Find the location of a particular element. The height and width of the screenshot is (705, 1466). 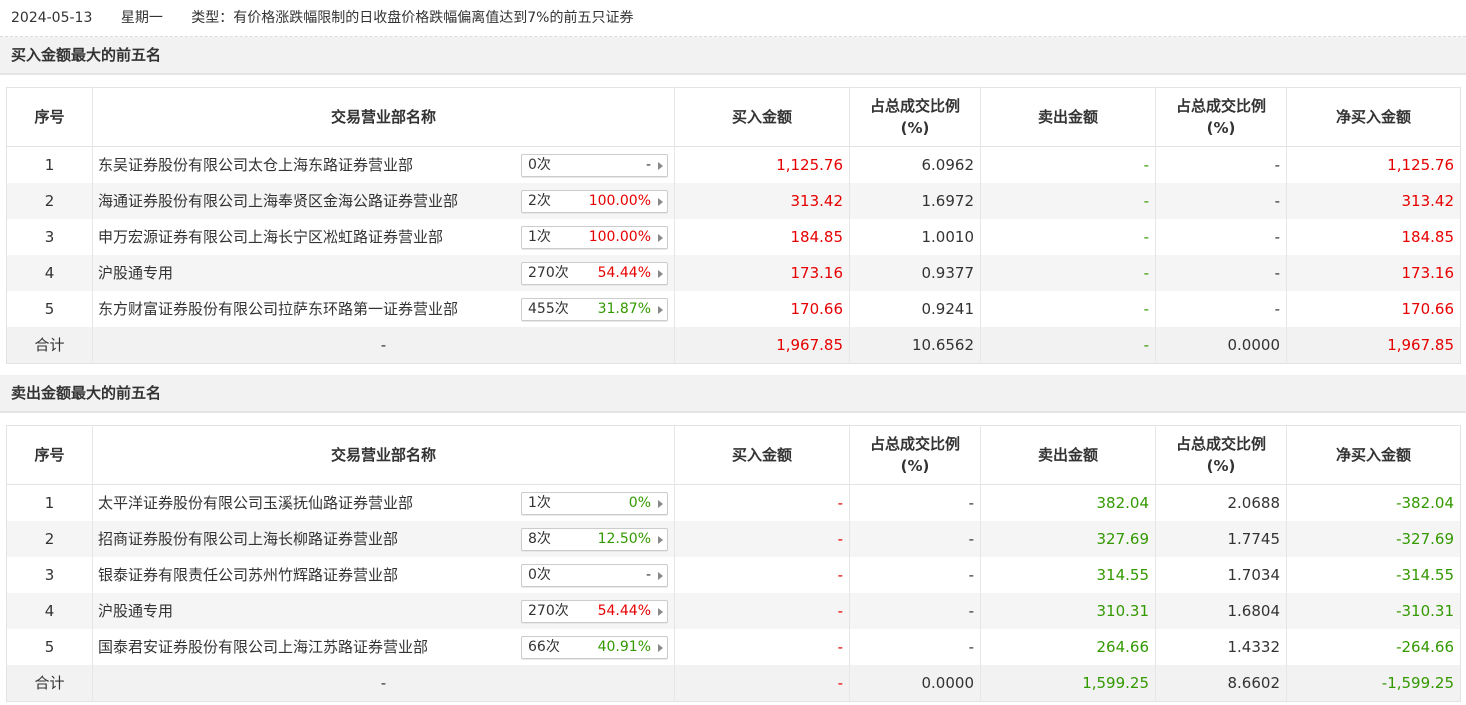

net-amount: -382.04 is located at coordinates (1425, 503).